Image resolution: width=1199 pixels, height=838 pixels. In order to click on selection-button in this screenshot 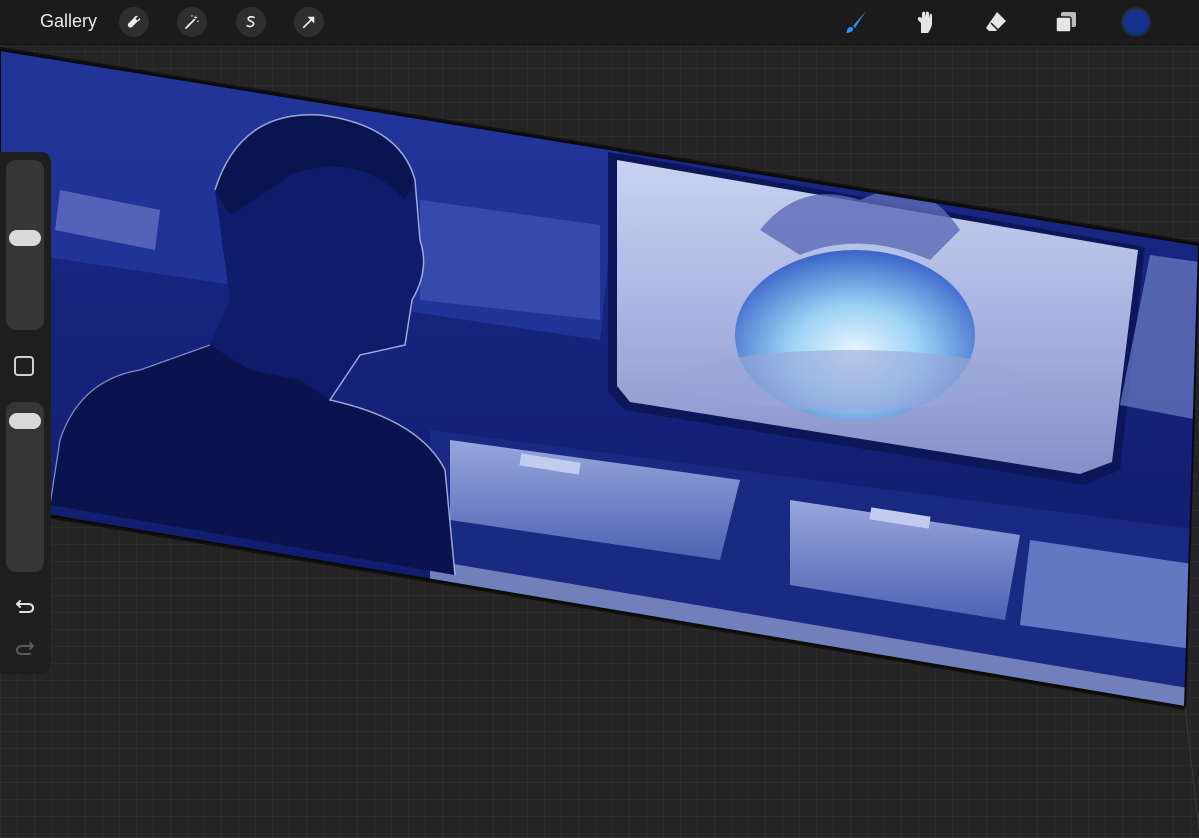, I will do `click(251, 22)`.